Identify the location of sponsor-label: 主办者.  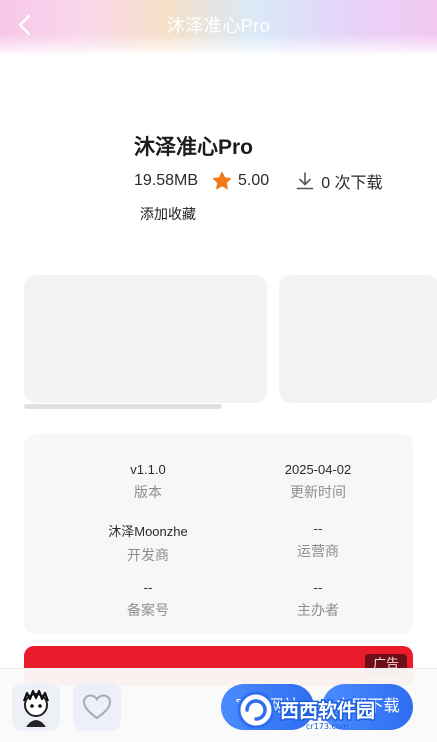
(318, 610).